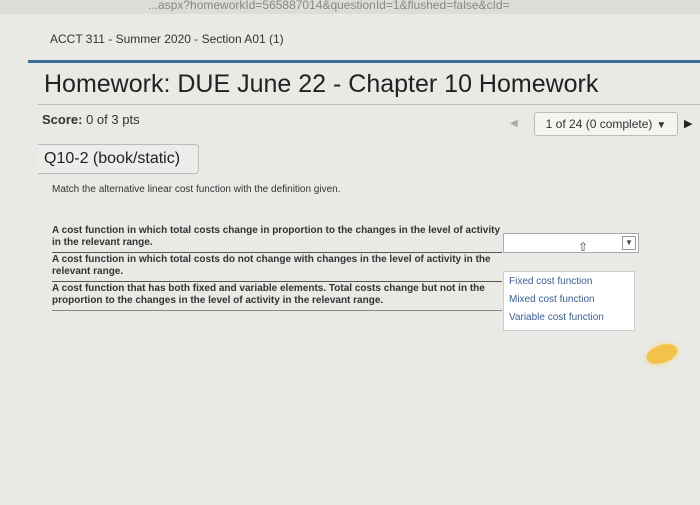 This screenshot has width=700, height=505. Describe the element at coordinates (688, 123) in the screenshot. I see `next-question-icon: ▶` at that location.